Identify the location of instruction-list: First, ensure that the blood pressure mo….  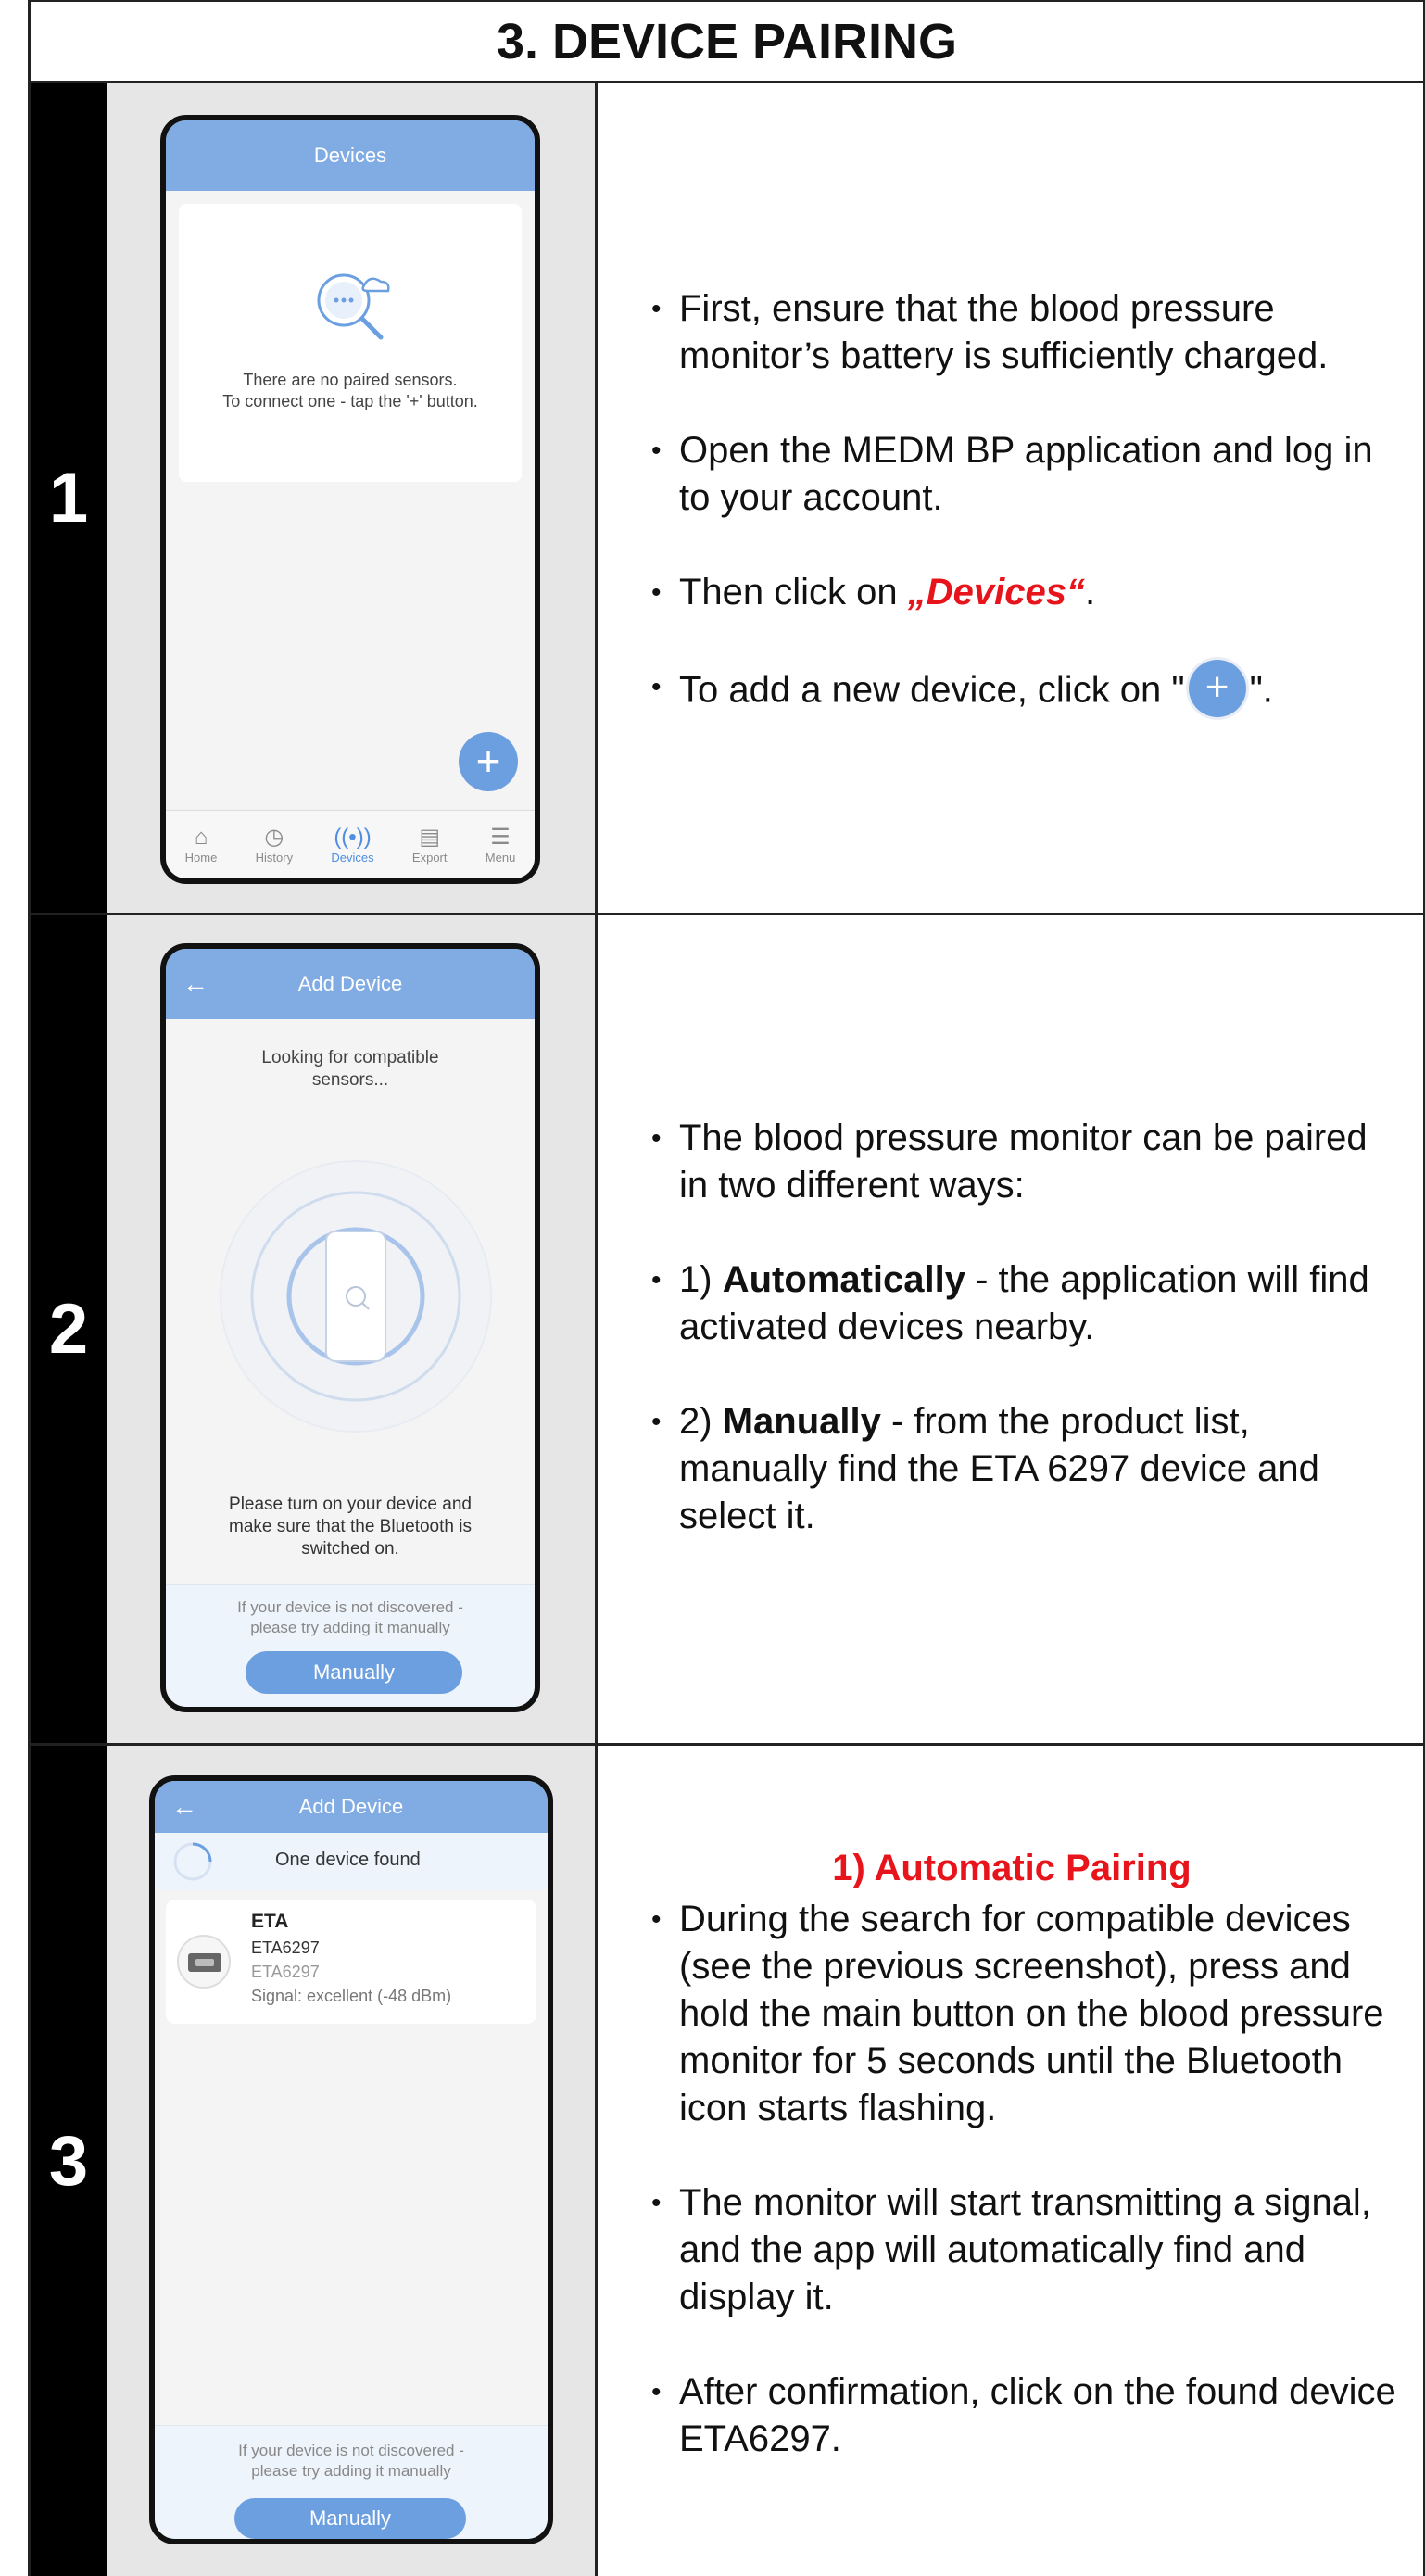
(1028, 503).